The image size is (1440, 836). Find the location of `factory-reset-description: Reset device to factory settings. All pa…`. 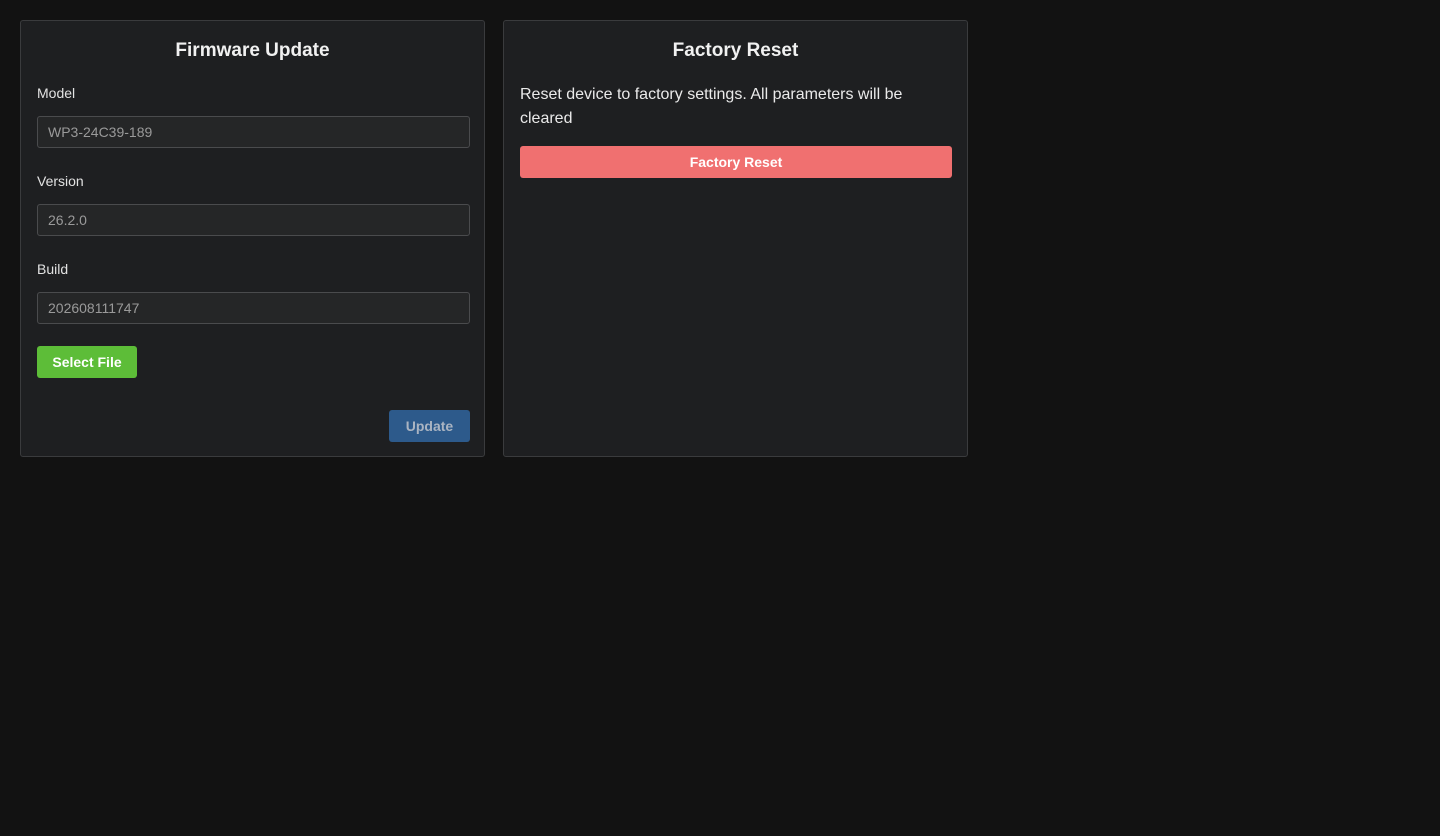

factory-reset-description: Reset device to factory settings. All pa… is located at coordinates (711, 106).